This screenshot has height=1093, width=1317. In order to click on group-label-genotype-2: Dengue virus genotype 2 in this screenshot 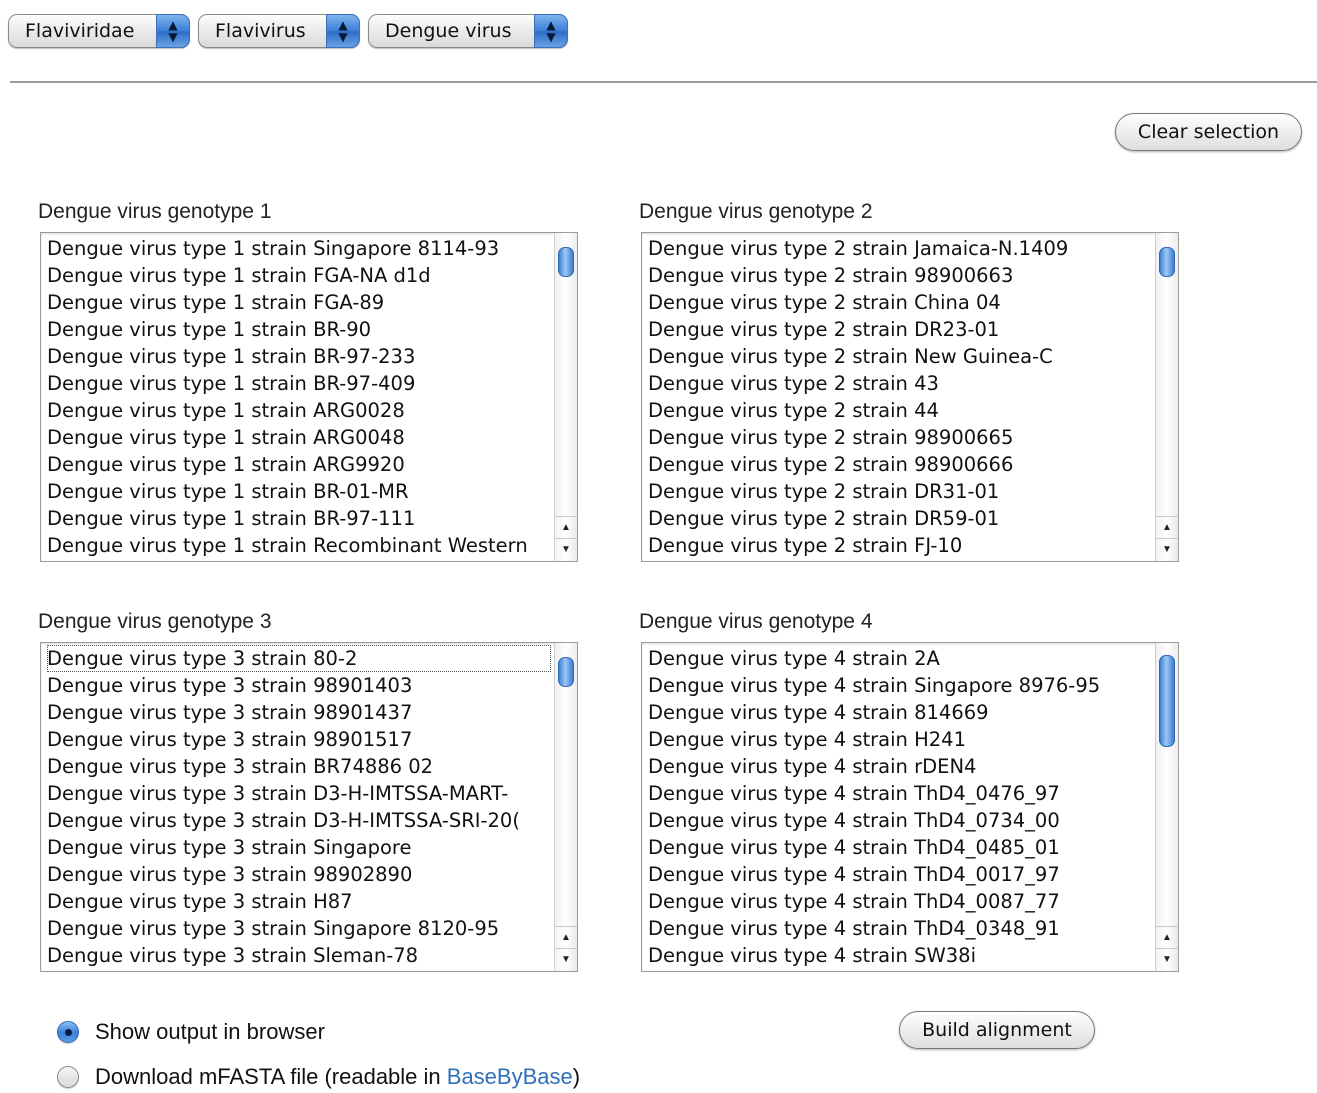, I will do `click(756, 211)`.